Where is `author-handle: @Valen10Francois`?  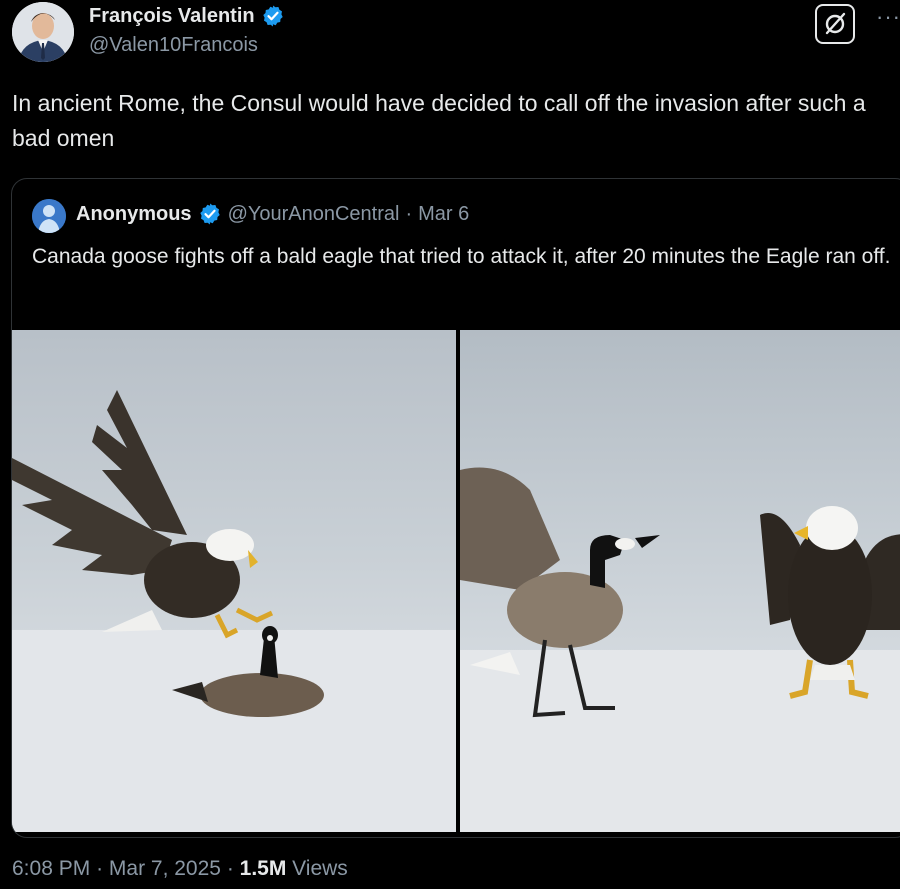 author-handle: @Valen10Francois is located at coordinates (173, 45).